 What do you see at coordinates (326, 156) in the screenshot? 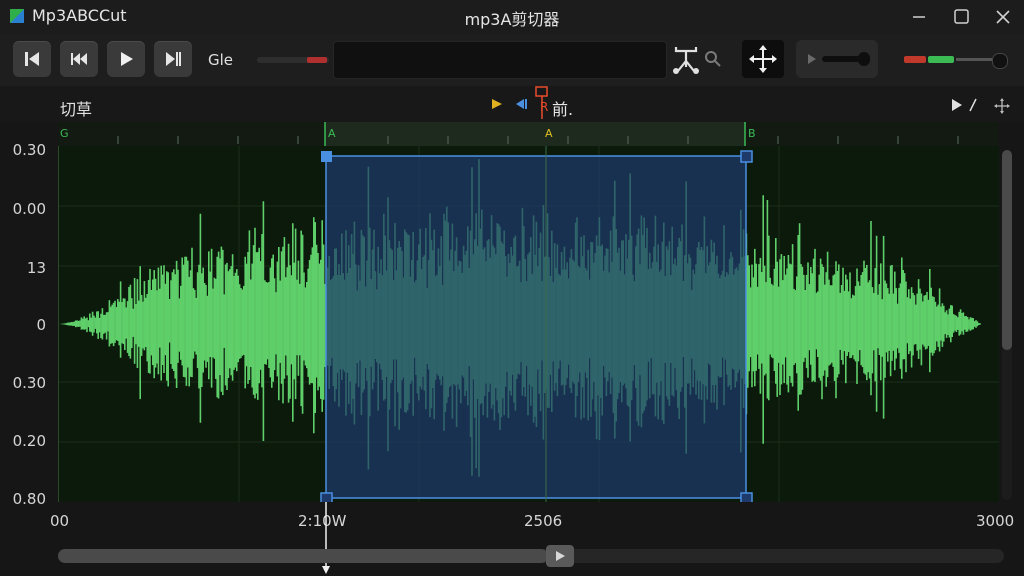
I see `selection-handle-top-left` at bounding box center [326, 156].